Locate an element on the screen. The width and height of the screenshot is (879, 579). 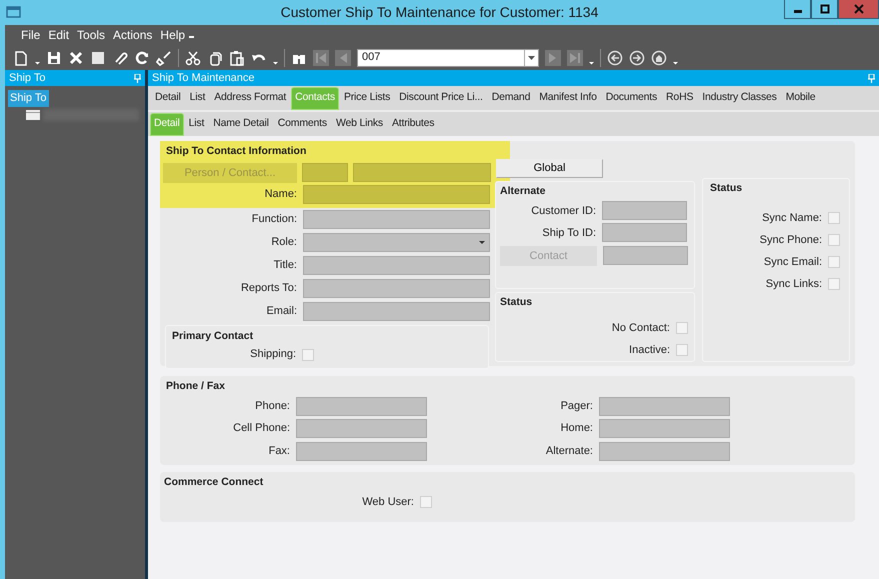
maximize-button is located at coordinates (824, 9).